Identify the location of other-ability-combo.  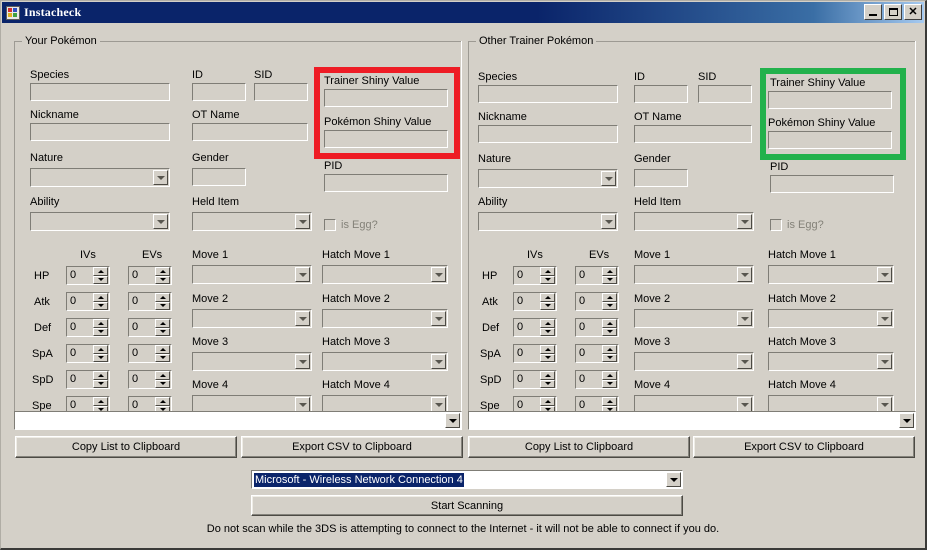
(548, 221).